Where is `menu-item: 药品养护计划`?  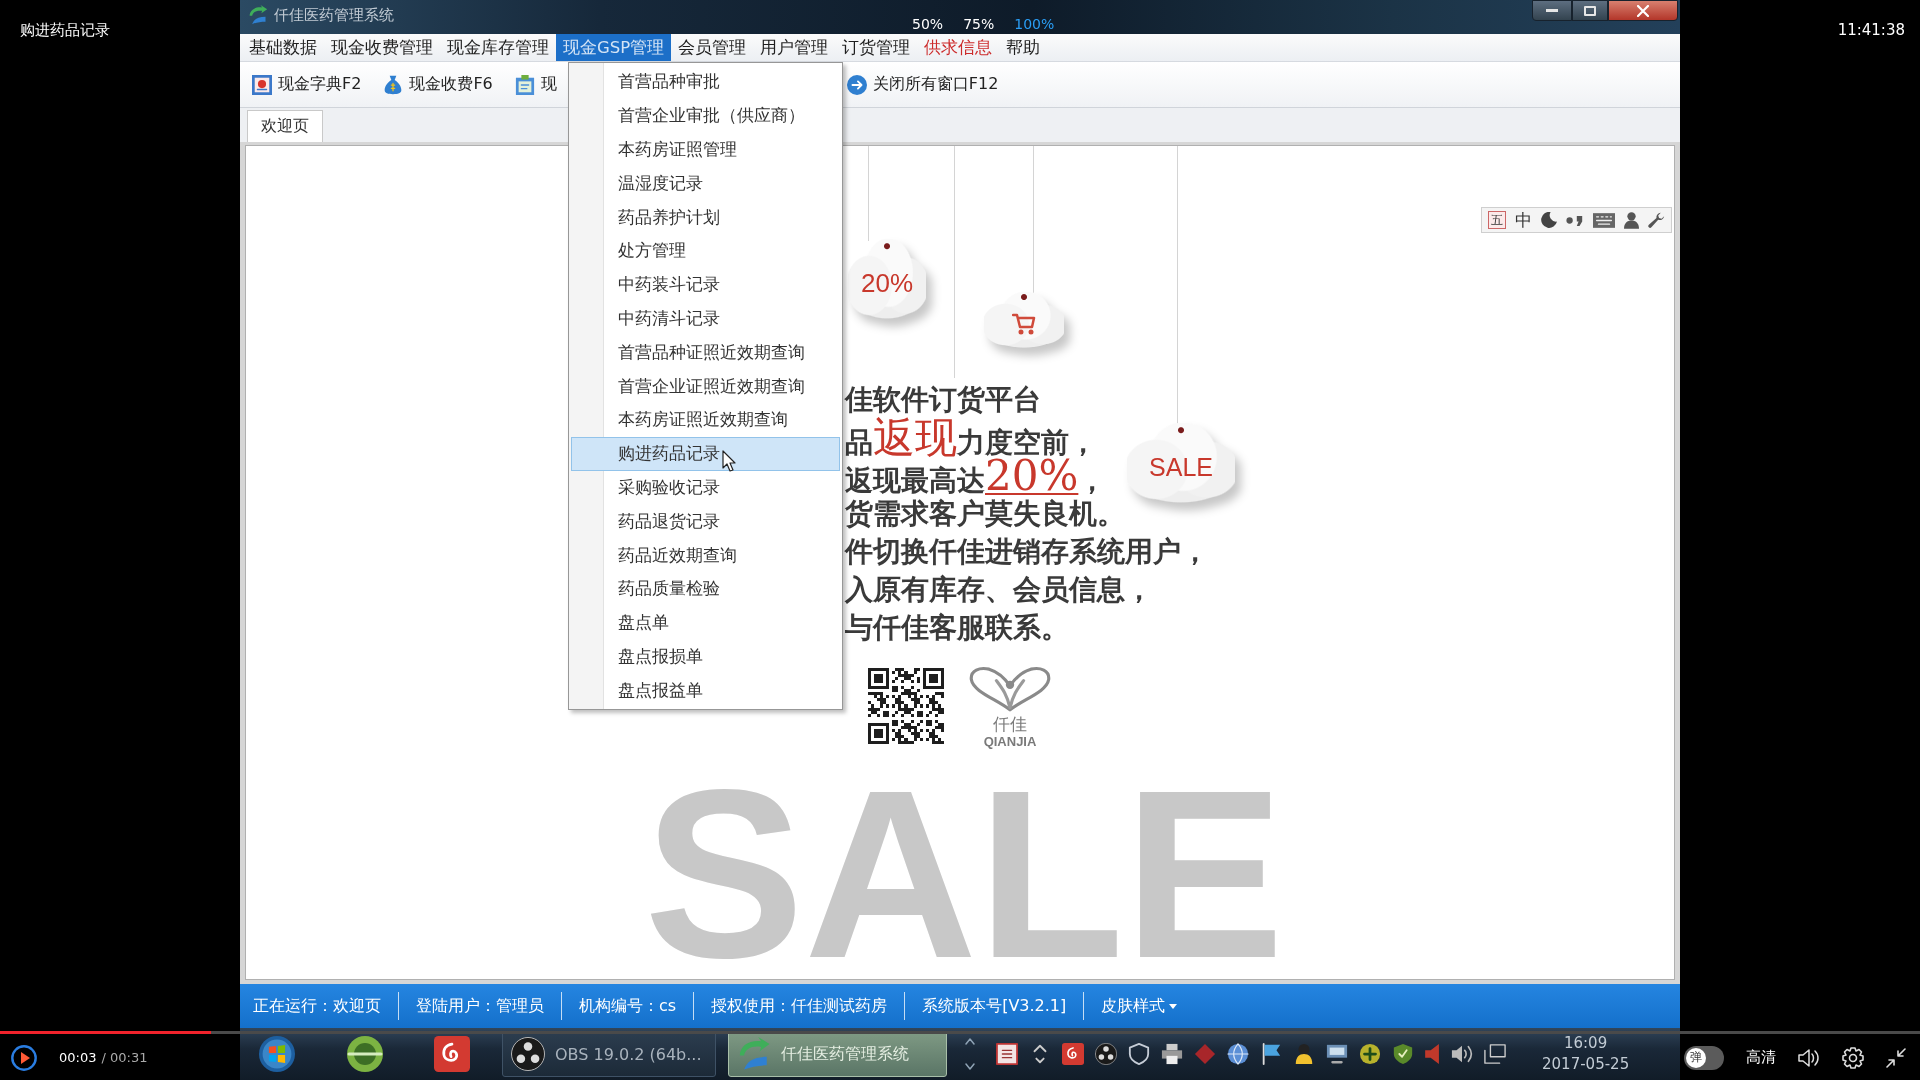 menu-item: 药品养护计划 is located at coordinates (705, 217).